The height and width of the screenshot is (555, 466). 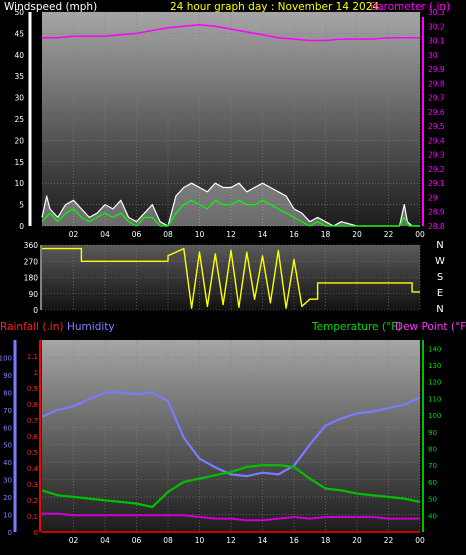 I want to click on temperature-tick-label: 90, so click(x=432, y=433).